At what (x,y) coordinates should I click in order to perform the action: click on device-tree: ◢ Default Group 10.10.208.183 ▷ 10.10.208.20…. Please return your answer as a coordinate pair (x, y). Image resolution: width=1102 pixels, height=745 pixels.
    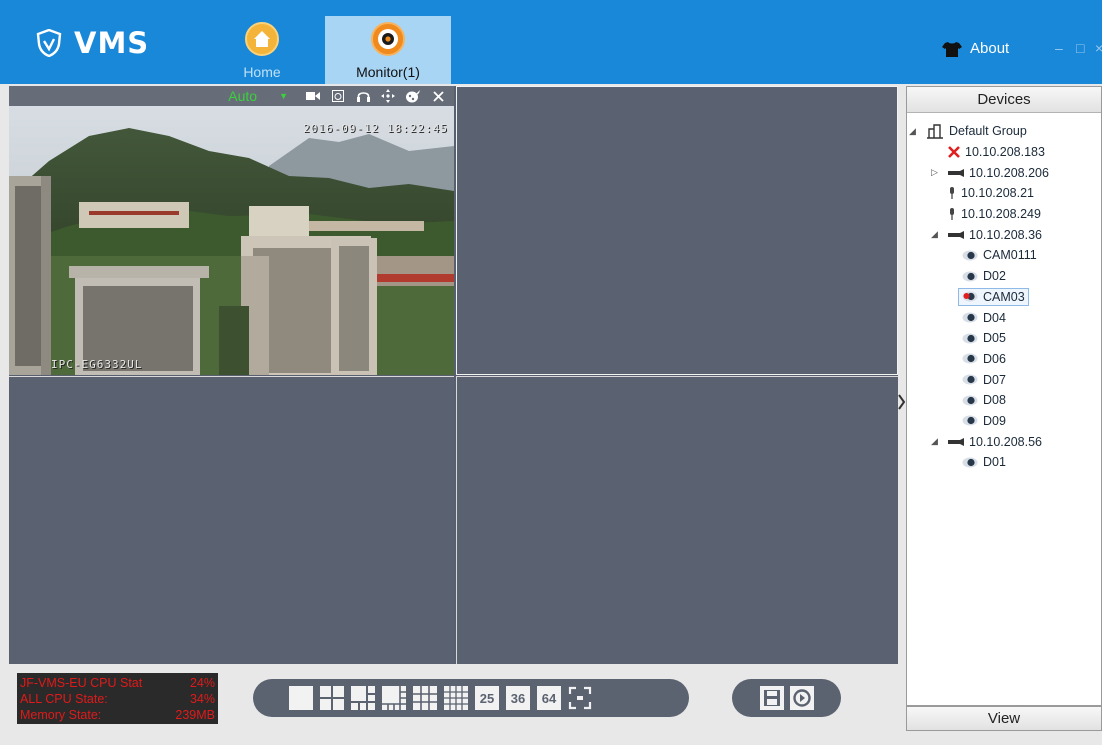
    Looking at the image, I should click on (1004, 293).